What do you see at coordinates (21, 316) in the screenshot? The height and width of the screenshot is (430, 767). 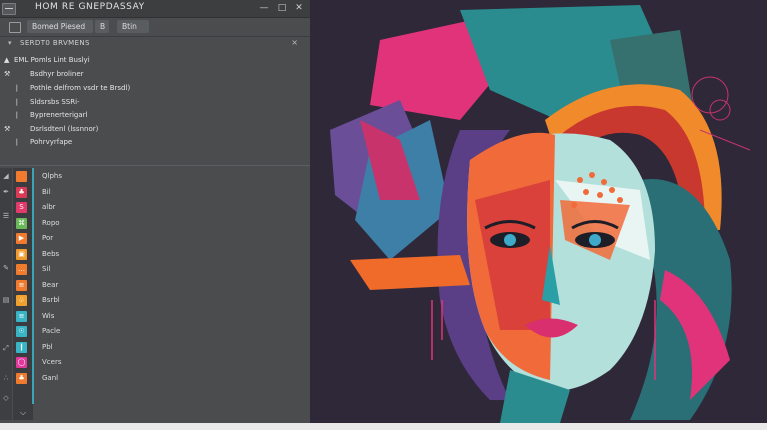 I see `layer-lines-icon: ≡` at bounding box center [21, 316].